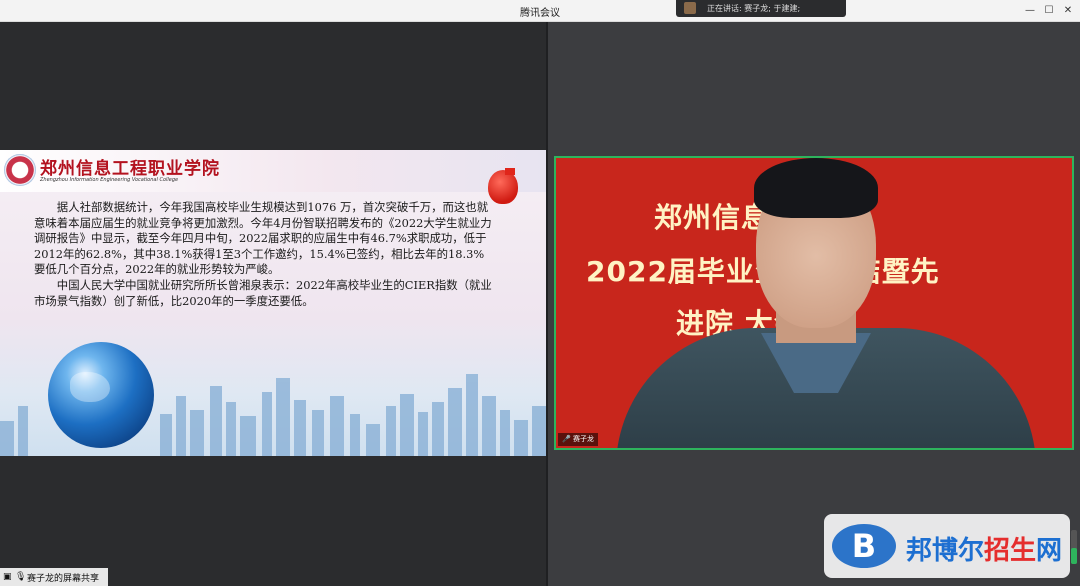 Image resolution: width=1080 pixels, height=586 pixels. I want to click on watermark-logo-icon: B, so click(864, 546).